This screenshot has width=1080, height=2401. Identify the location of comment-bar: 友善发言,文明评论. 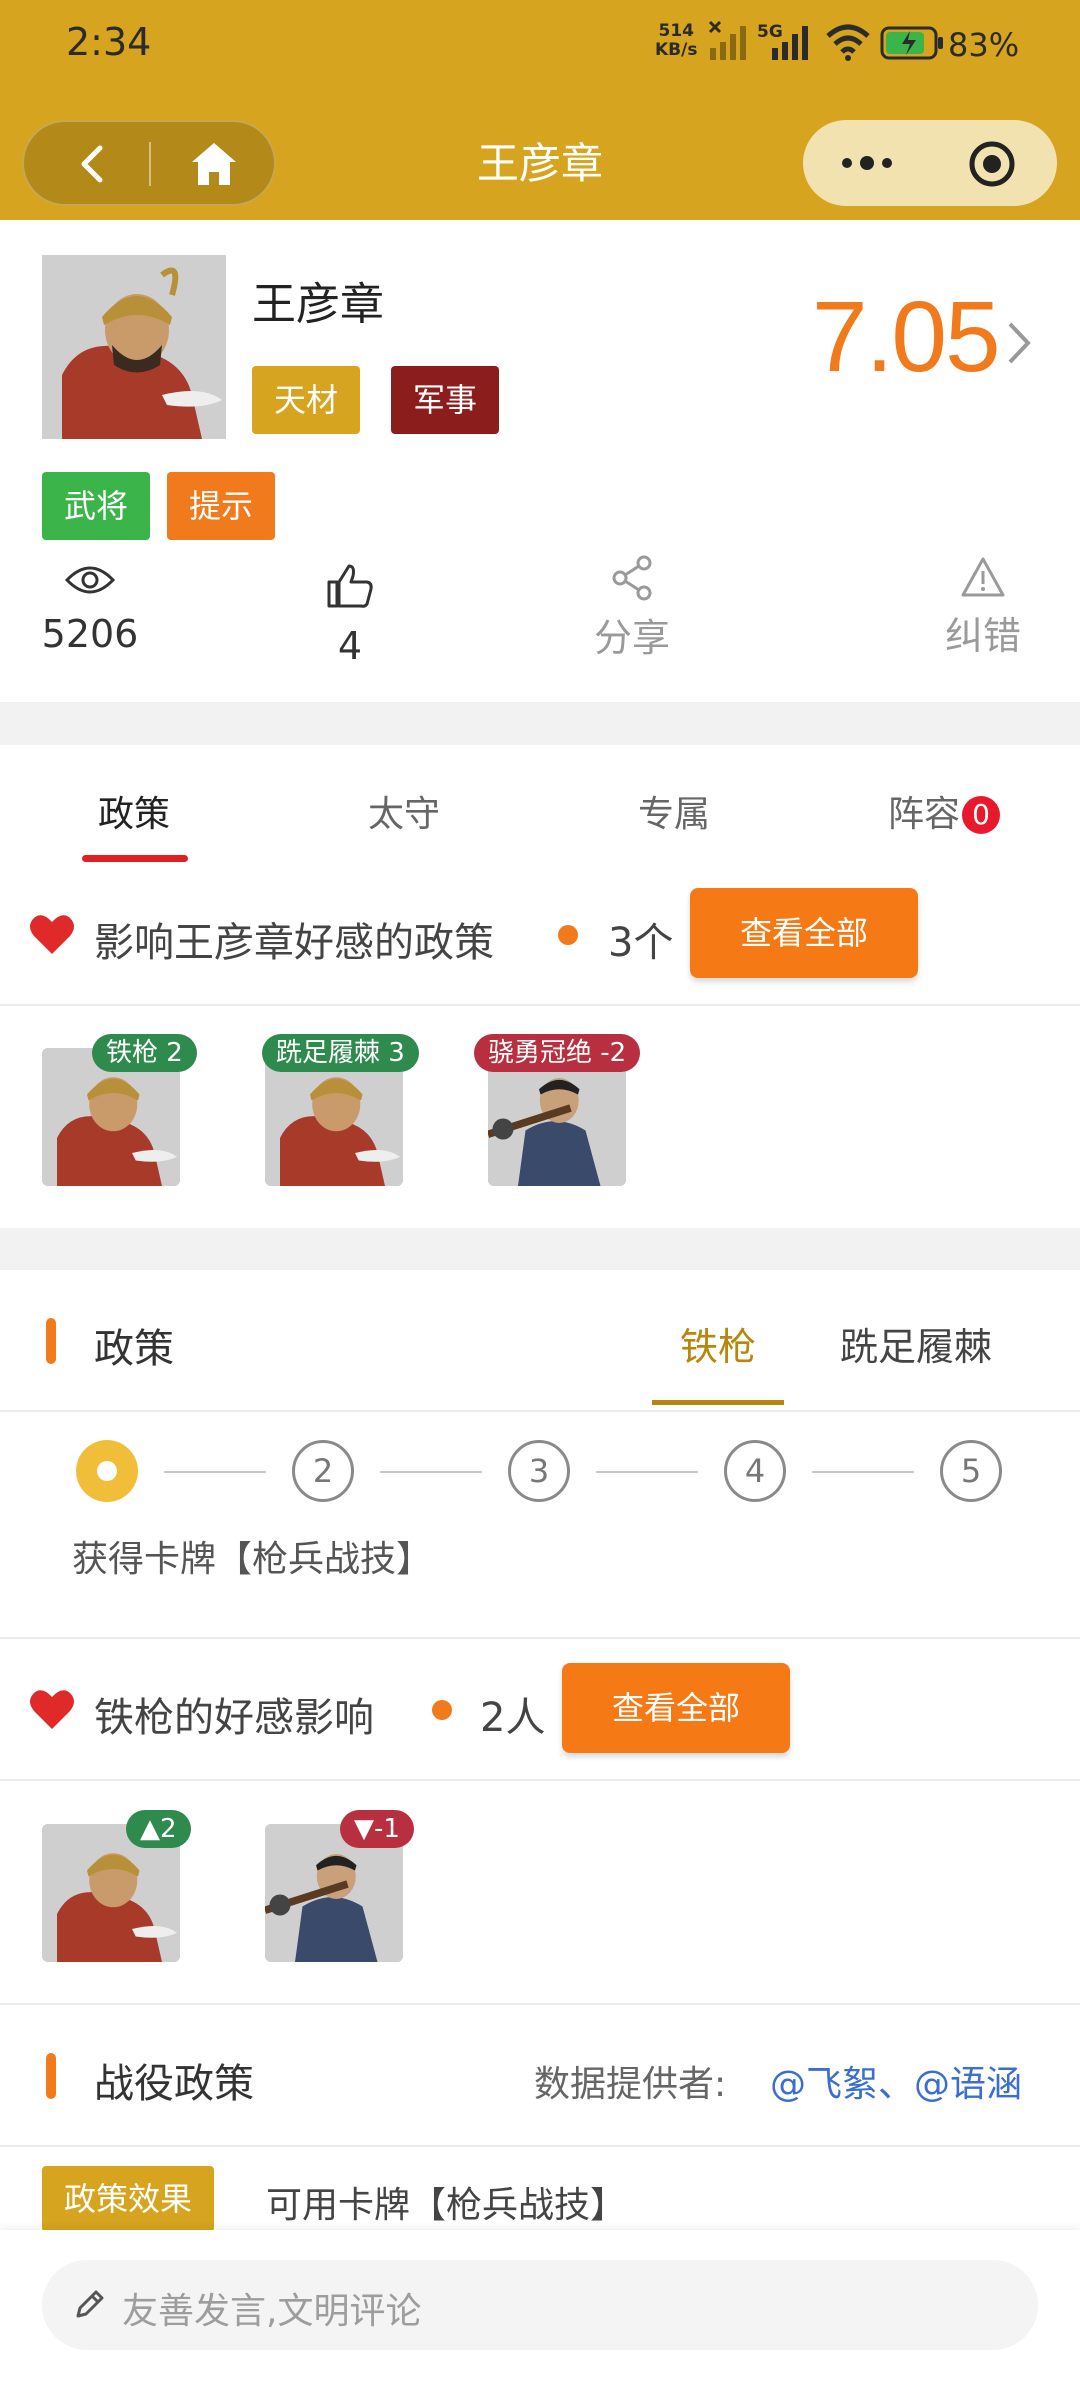
(540, 2315).